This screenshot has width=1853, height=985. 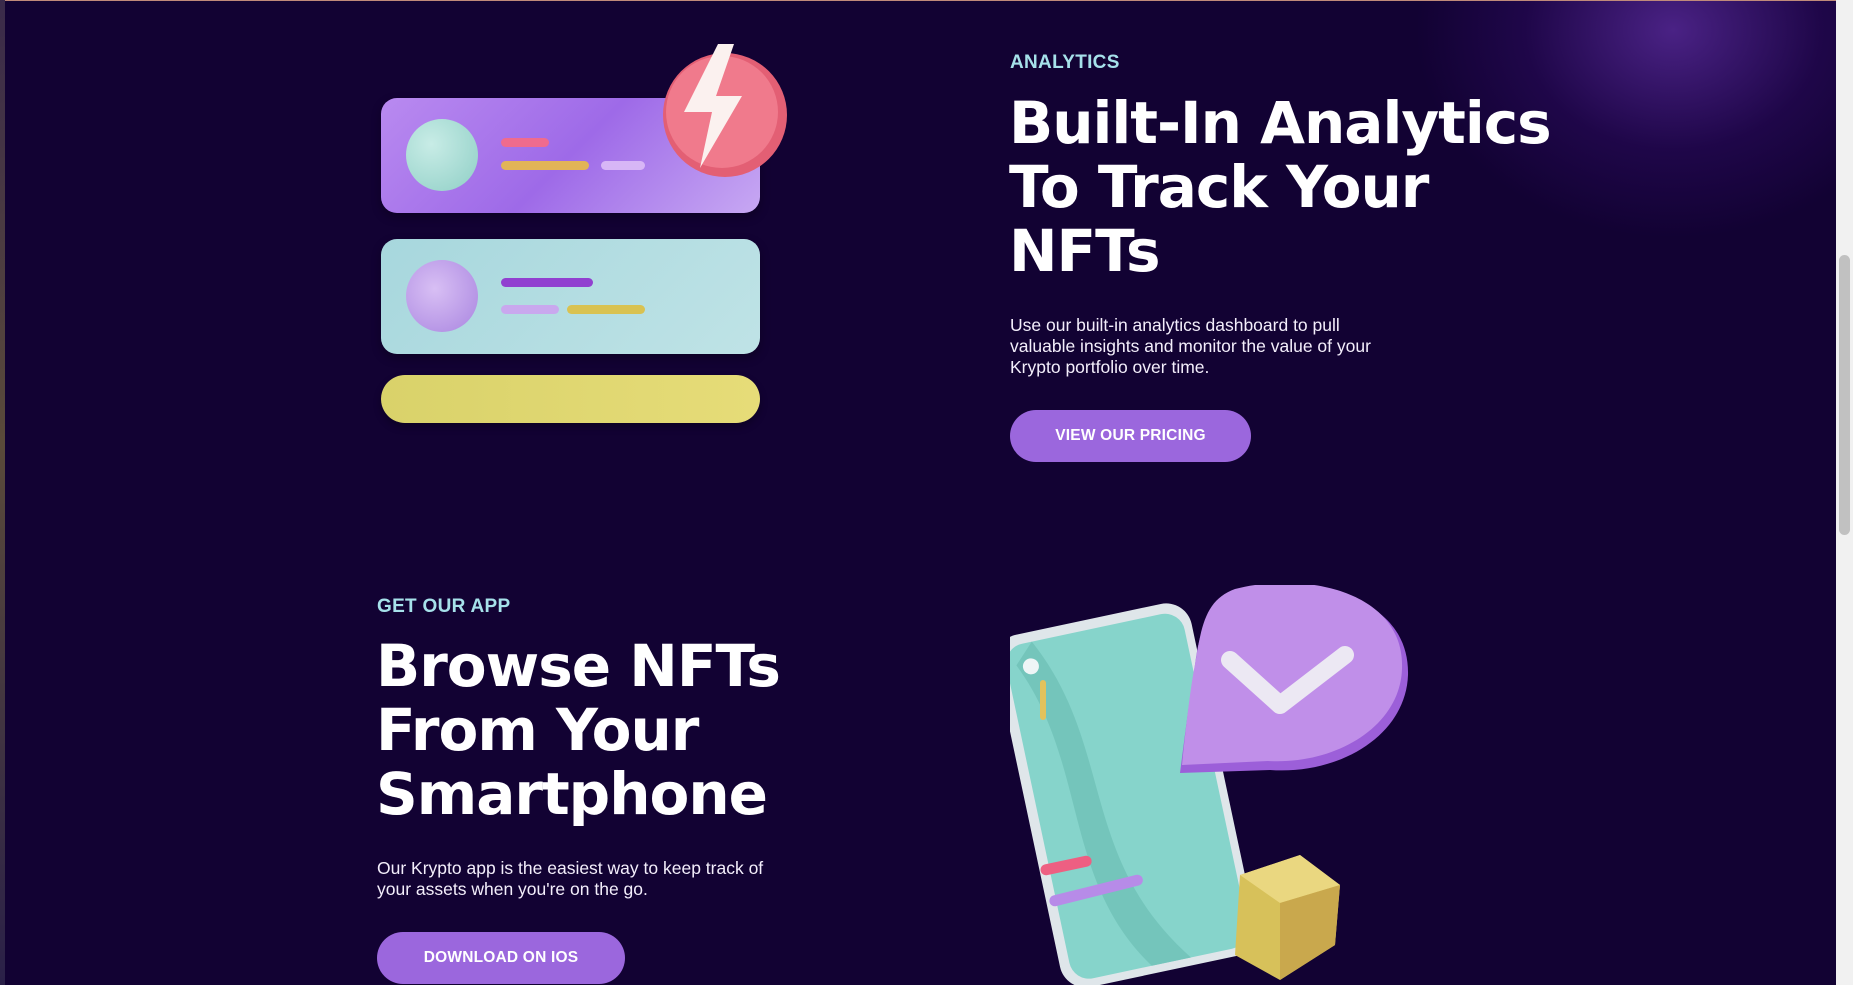 What do you see at coordinates (570, 399) in the screenshot?
I see `analytics-card-yellow` at bounding box center [570, 399].